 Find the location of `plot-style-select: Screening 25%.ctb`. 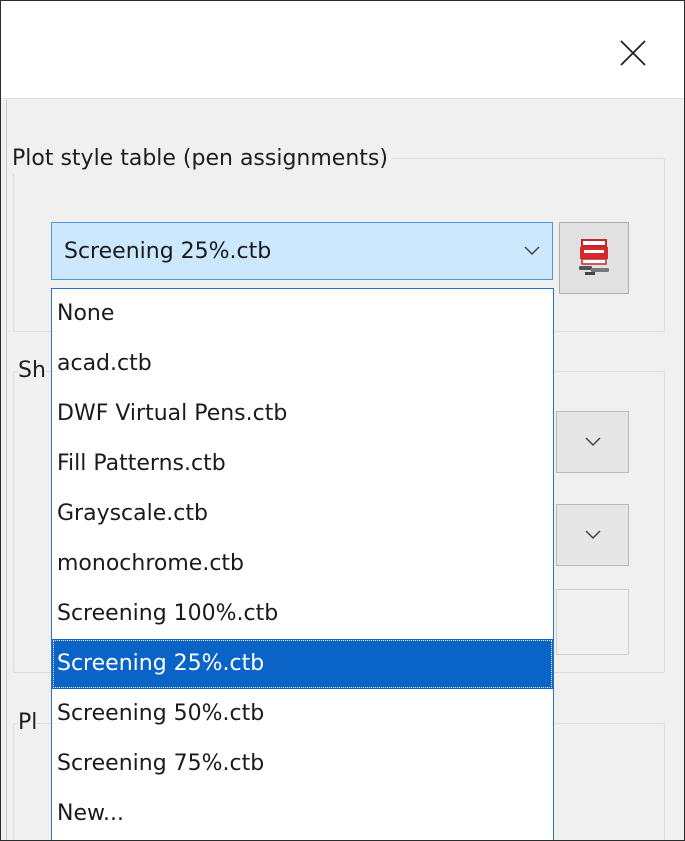

plot-style-select: Screening 25%.ctb is located at coordinates (302, 251).